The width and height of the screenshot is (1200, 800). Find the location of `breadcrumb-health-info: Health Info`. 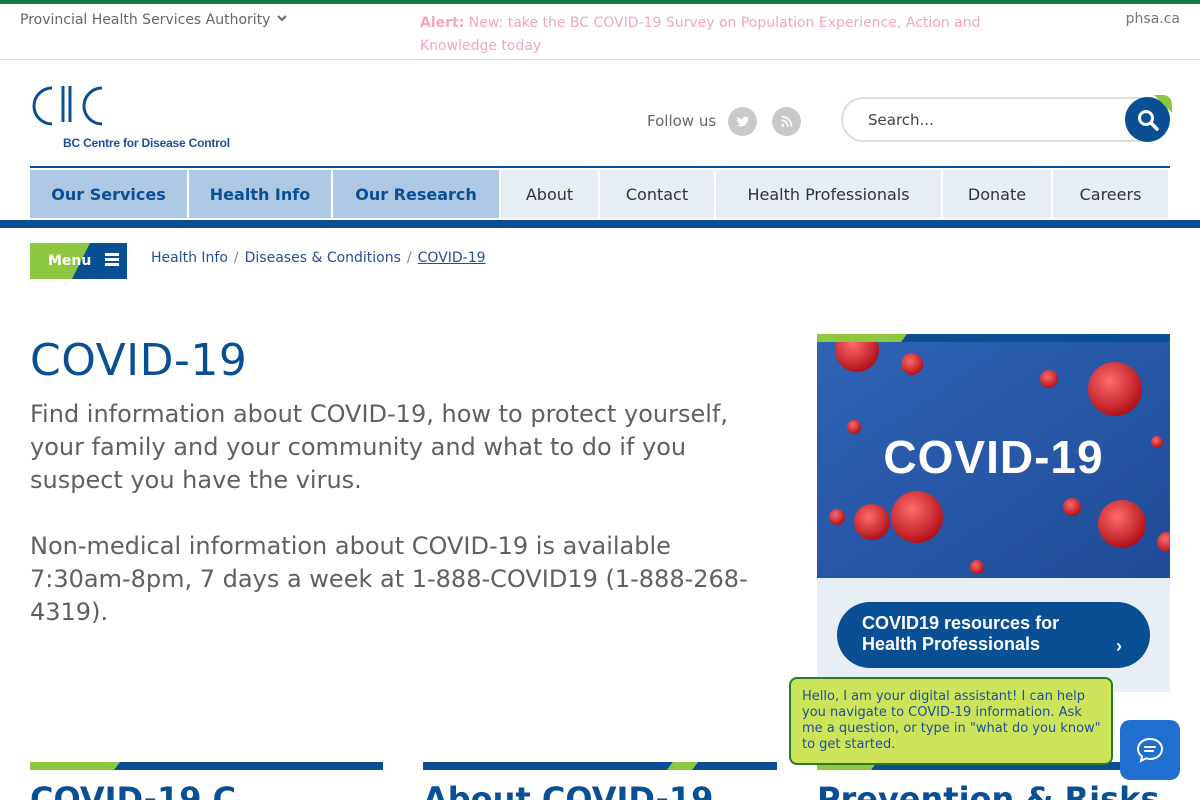

breadcrumb-health-info: Health Info is located at coordinates (189, 258).